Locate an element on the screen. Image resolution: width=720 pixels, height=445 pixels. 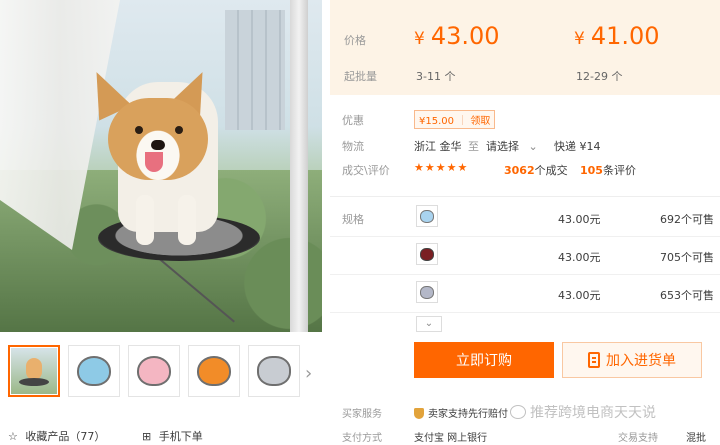
gallery-actions: ☆ 收藏产品（77） ⊞ 手机下单 is located at coordinates (161, 432).